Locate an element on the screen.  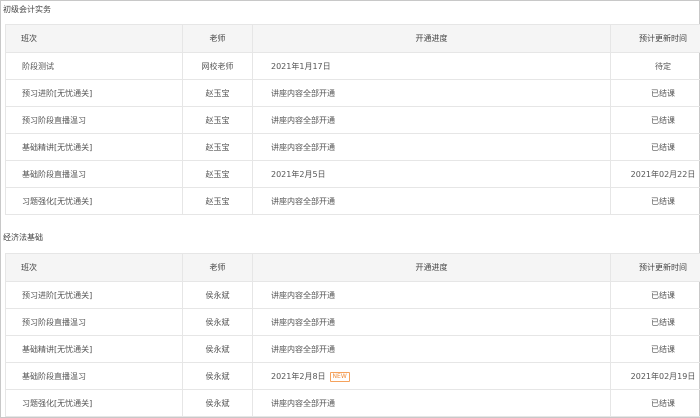
section-title-economic-law: 经济法基础 is located at coordinates (23, 237).